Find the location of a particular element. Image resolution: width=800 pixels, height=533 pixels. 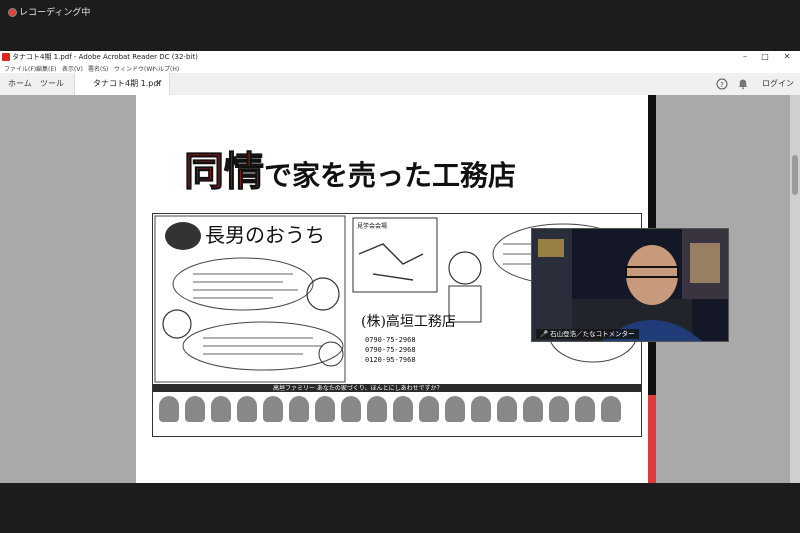

meeting-bottom-bar is located at coordinates (400, 508).